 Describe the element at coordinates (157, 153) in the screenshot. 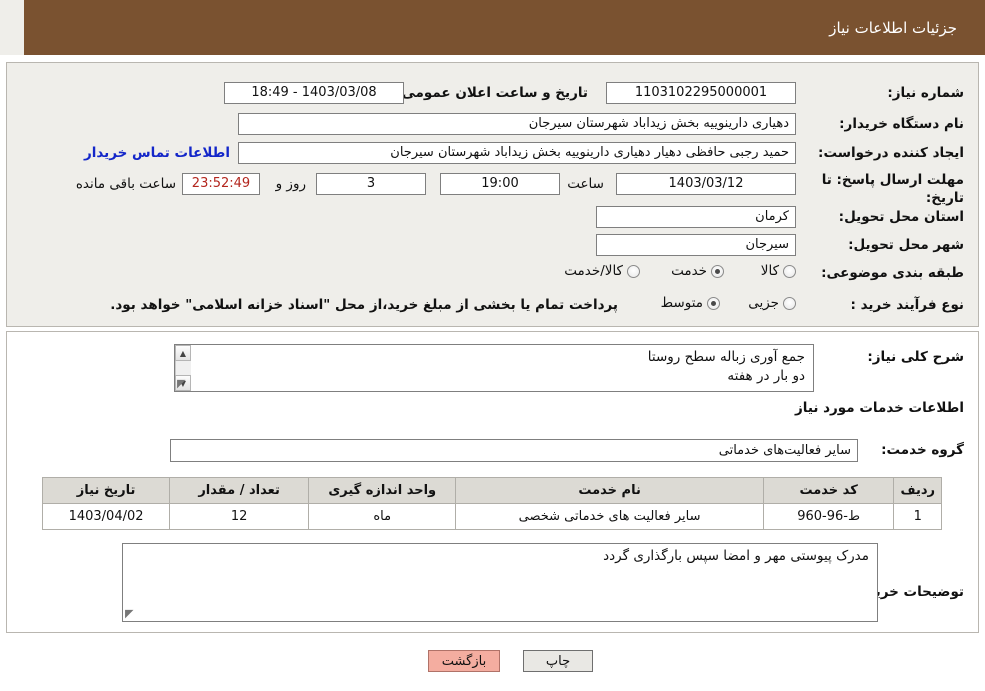

I see `buyer-contact-link: اطلاعات تماس خریدار` at that location.